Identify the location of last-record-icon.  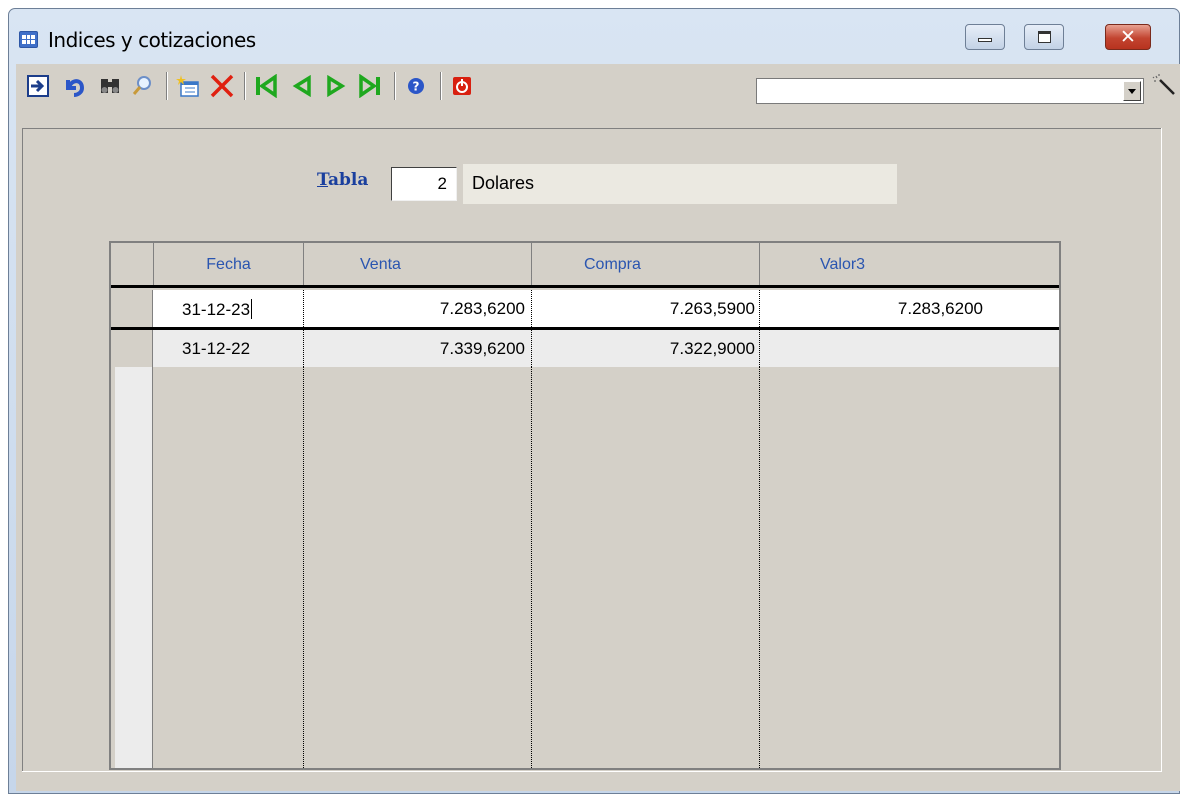
(369, 86).